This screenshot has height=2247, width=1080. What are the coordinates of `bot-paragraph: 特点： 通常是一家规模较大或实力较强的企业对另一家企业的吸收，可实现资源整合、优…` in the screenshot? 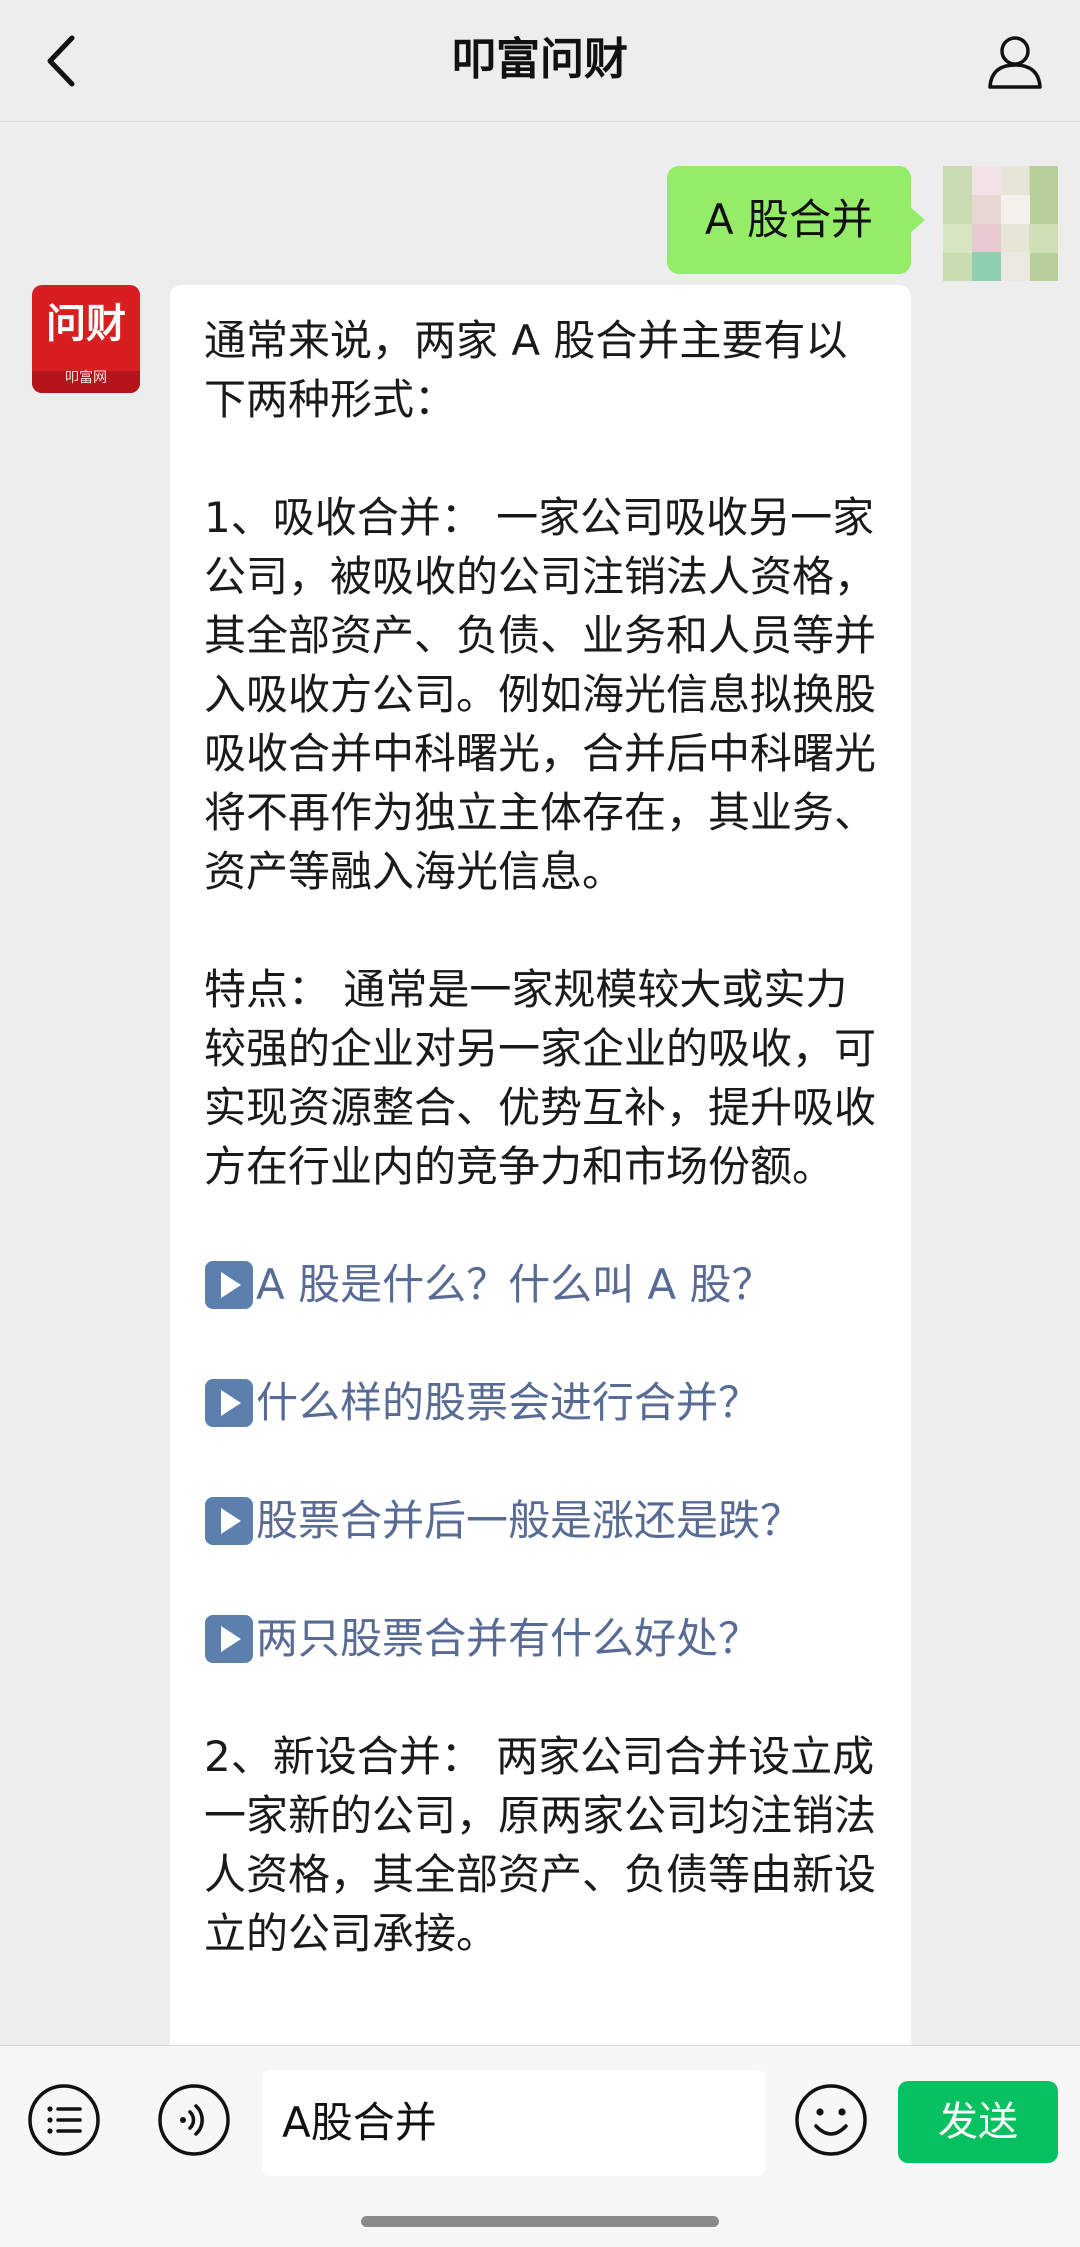 It's located at (540, 1078).